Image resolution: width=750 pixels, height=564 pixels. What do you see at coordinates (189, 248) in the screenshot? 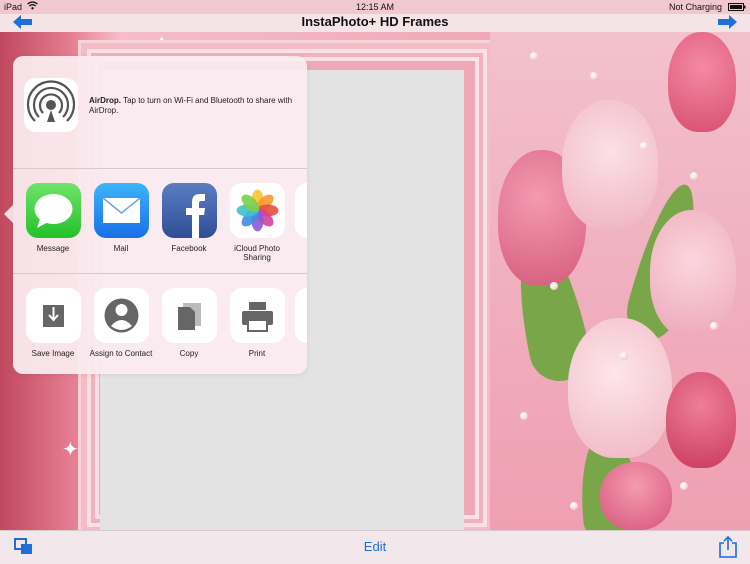
I see `share-app-label: Facebook` at bounding box center [189, 248].